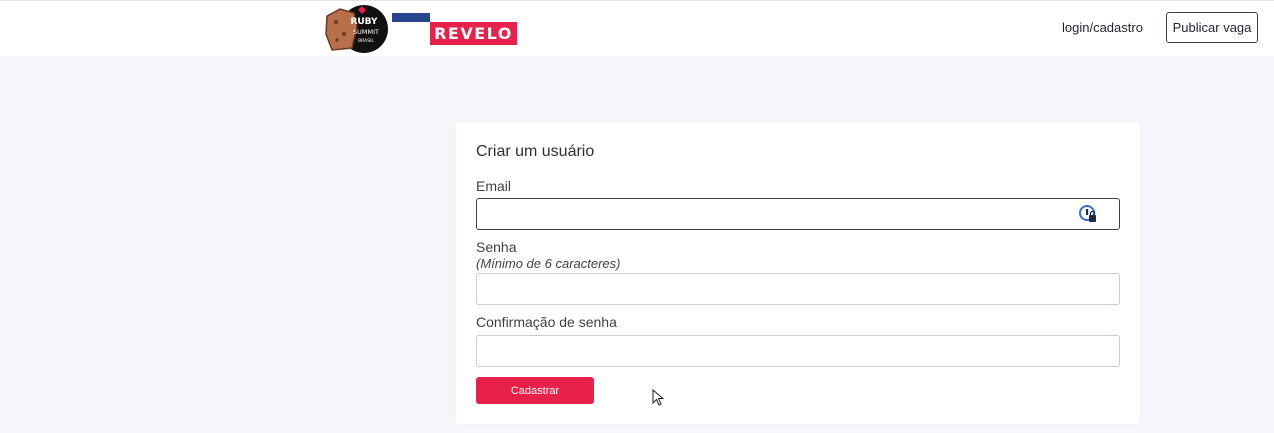  Describe the element at coordinates (798, 214) in the screenshot. I see `email-field` at that location.